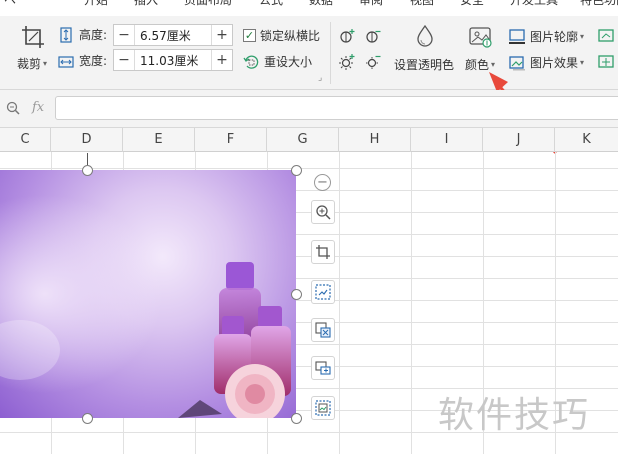 This screenshot has height=454, width=618. I want to click on tab-formulas: 公式, so click(271, 4).